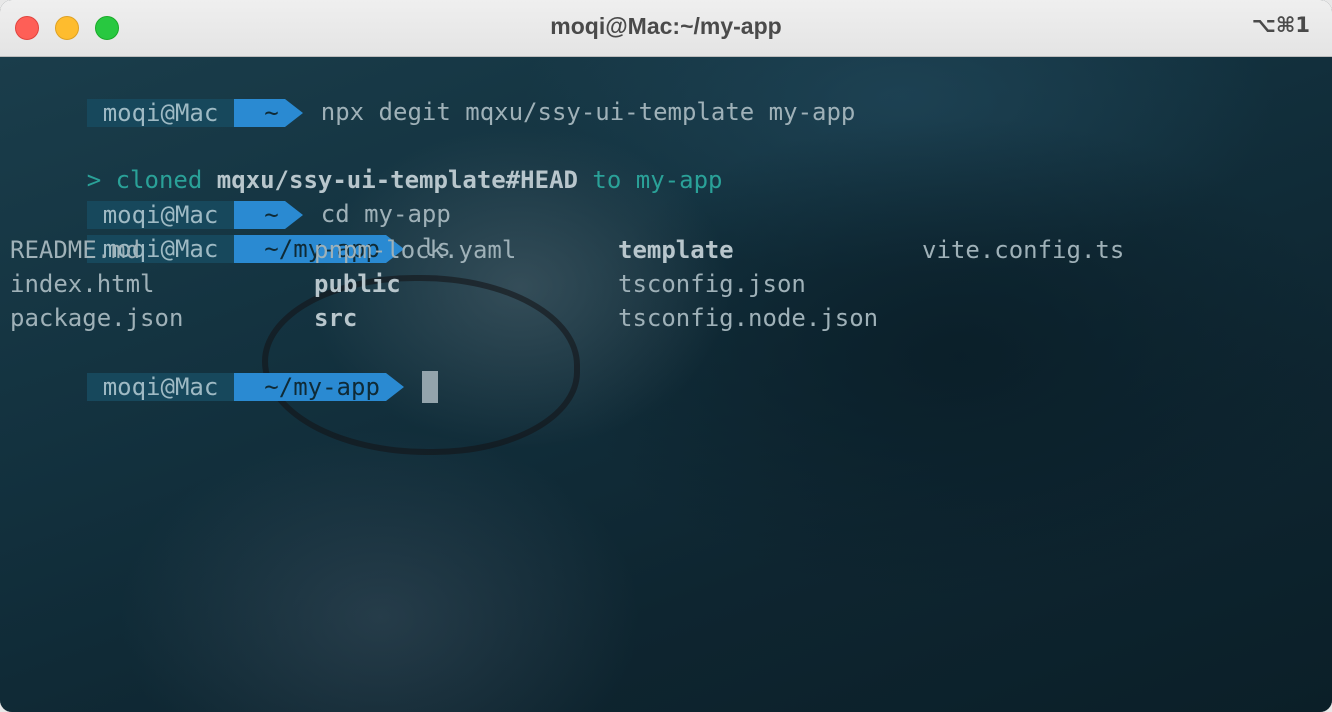  I want to click on directory-entry: public, so click(357, 284).